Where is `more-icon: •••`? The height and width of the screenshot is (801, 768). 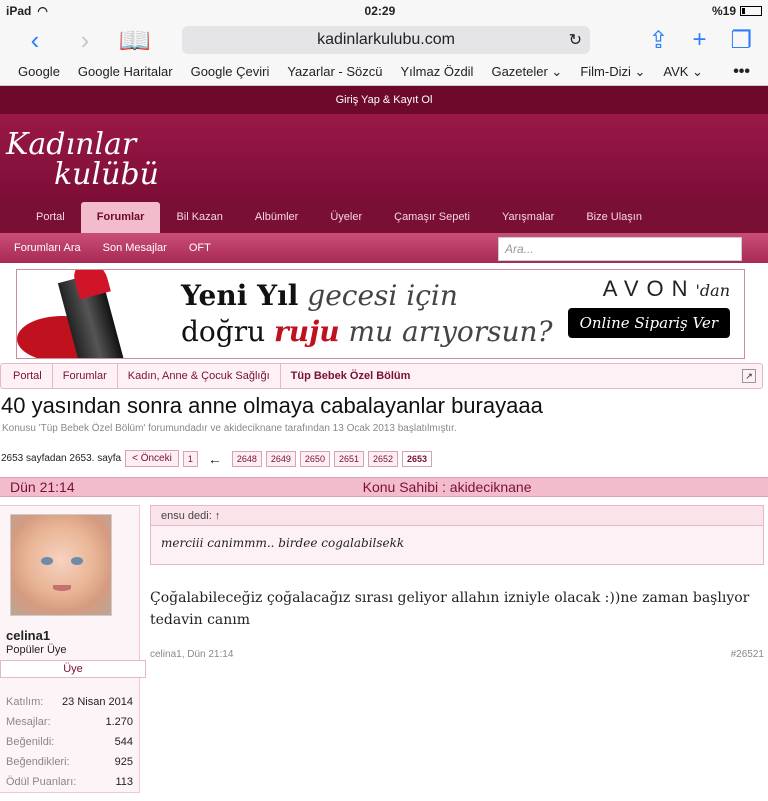
more-icon: ••• is located at coordinates (741, 72).